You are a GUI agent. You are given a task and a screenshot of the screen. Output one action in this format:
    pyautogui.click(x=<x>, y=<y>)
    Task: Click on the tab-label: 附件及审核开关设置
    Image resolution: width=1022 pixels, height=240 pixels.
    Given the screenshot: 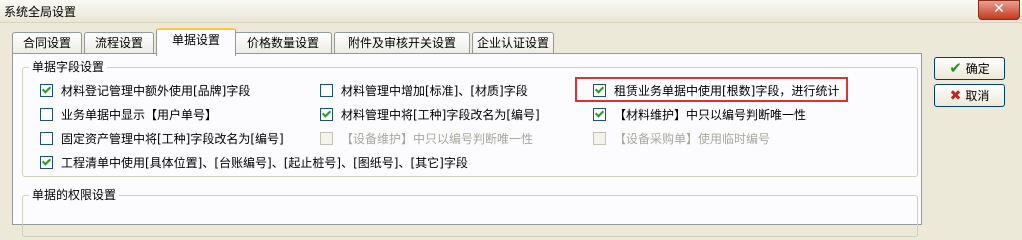 What is the action you would take?
    pyautogui.click(x=401, y=43)
    